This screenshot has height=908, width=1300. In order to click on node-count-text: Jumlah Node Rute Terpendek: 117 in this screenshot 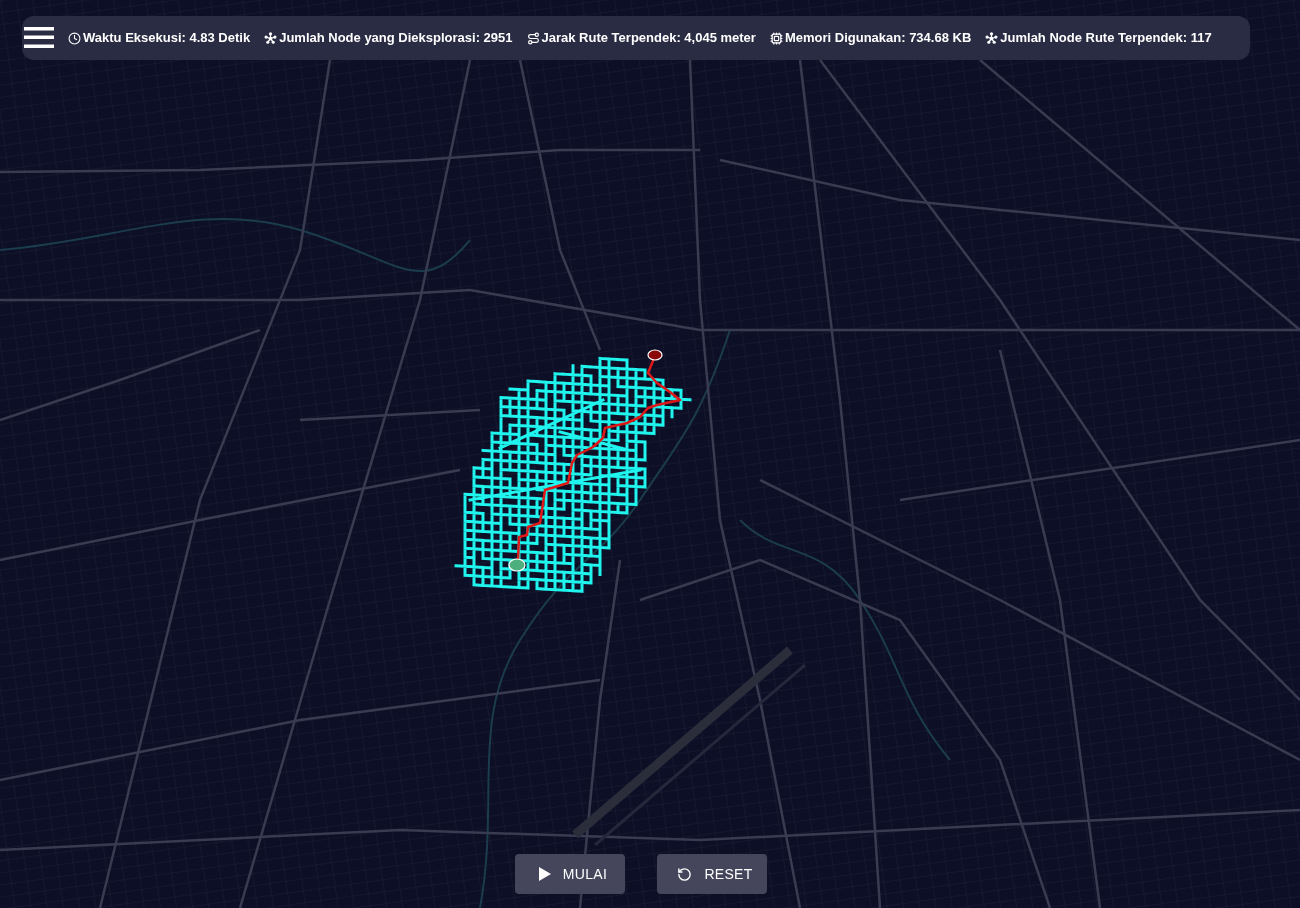, I will do `click(1106, 38)`.